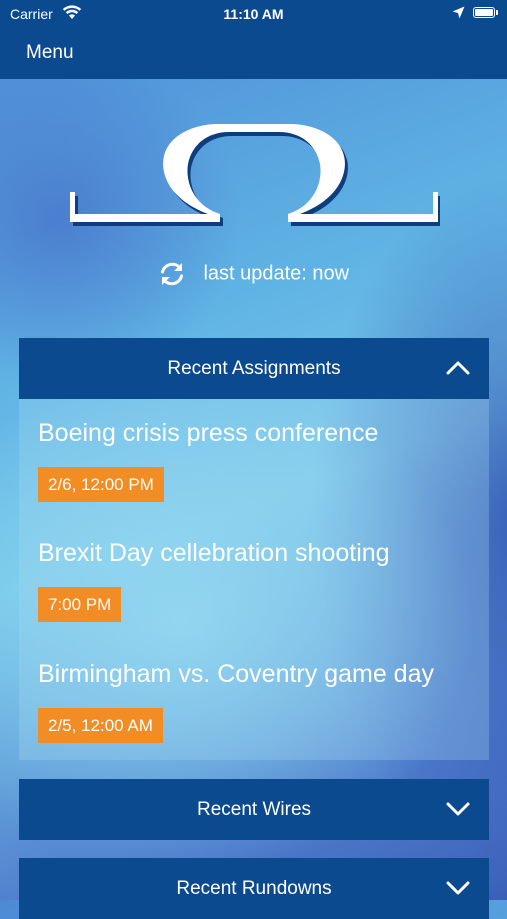 The width and height of the screenshot is (507, 919). What do you see at coordinates (80, 604) in the screenshot?
I see `assignment-time-badge: 7:00 PM` at bounding box center [80, 604].